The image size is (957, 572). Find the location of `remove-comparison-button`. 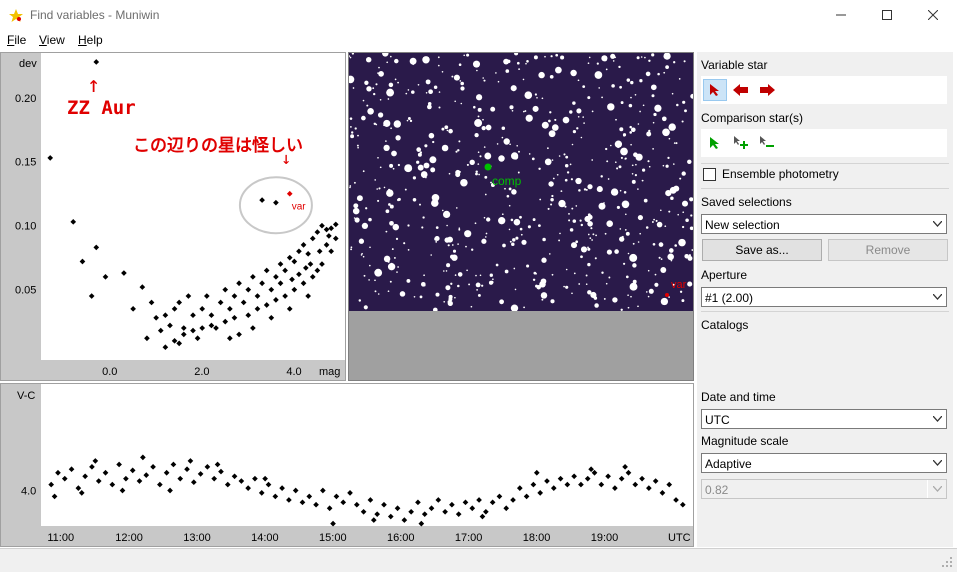

remove-comparison-button is located at coordinates (767, 143).